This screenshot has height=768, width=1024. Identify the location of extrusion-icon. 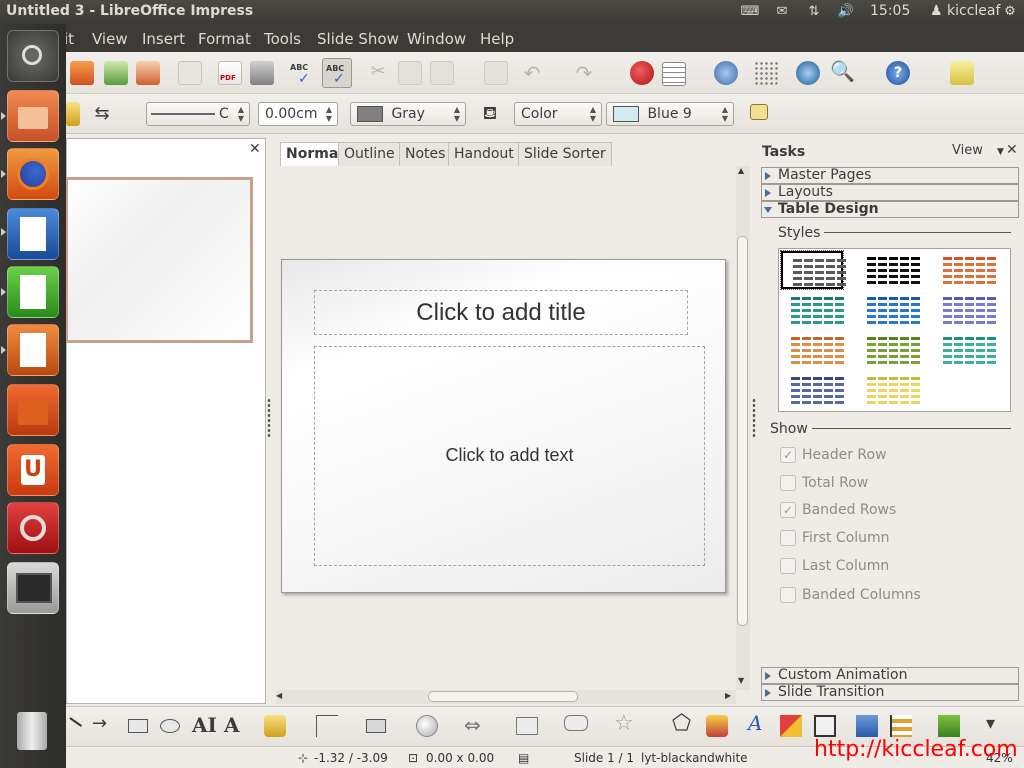
(825, 726).